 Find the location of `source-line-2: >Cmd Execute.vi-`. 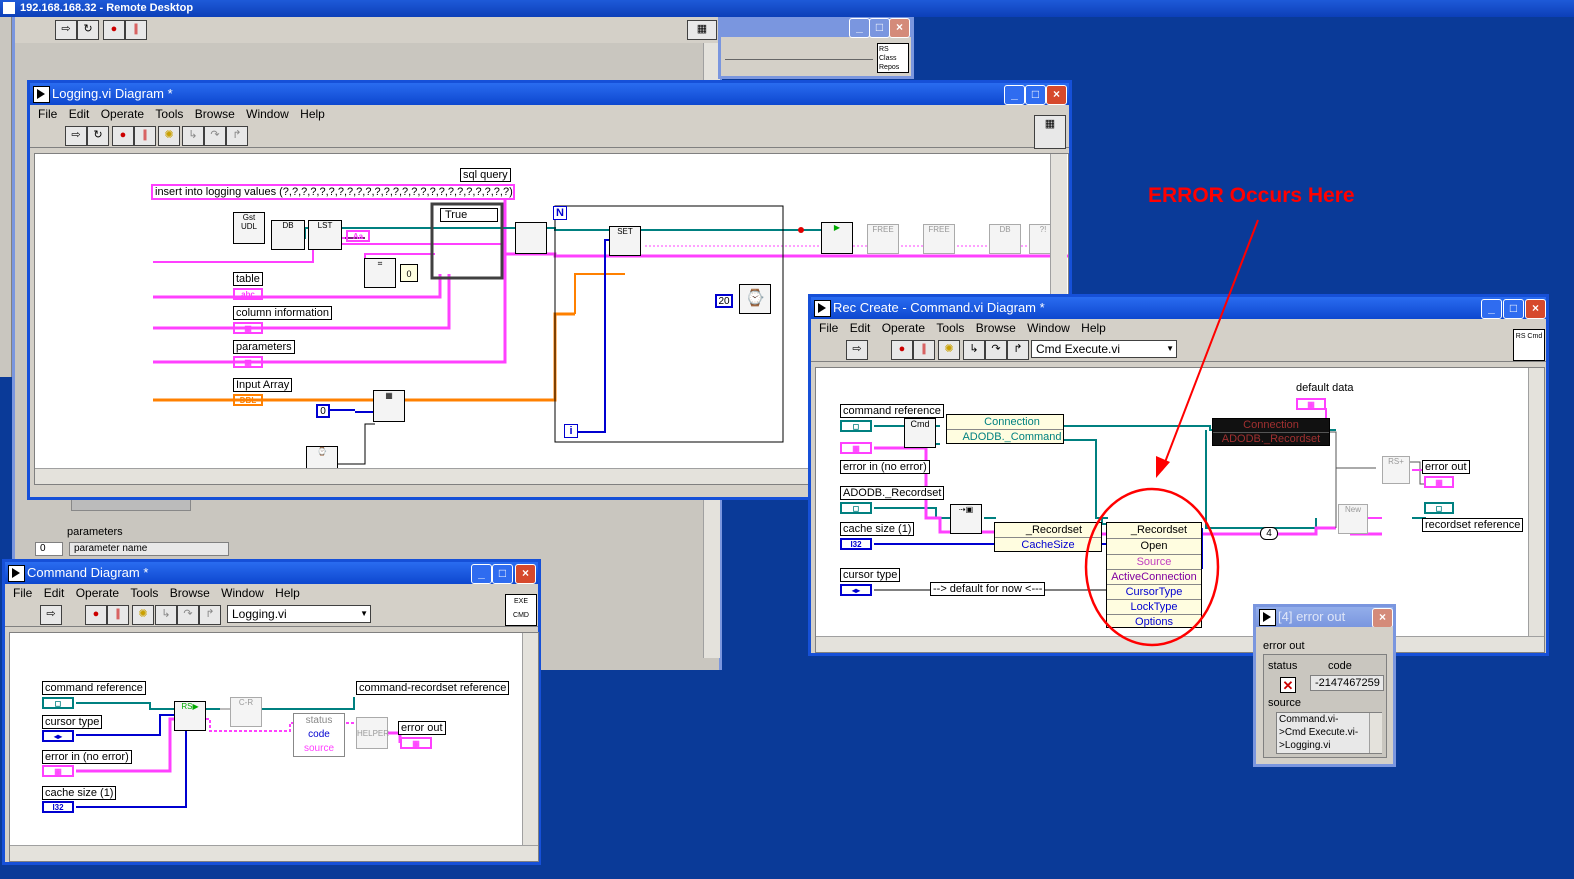

source-line-2: >Cmd Execute.vi- is located at coordinates (1319, 732).